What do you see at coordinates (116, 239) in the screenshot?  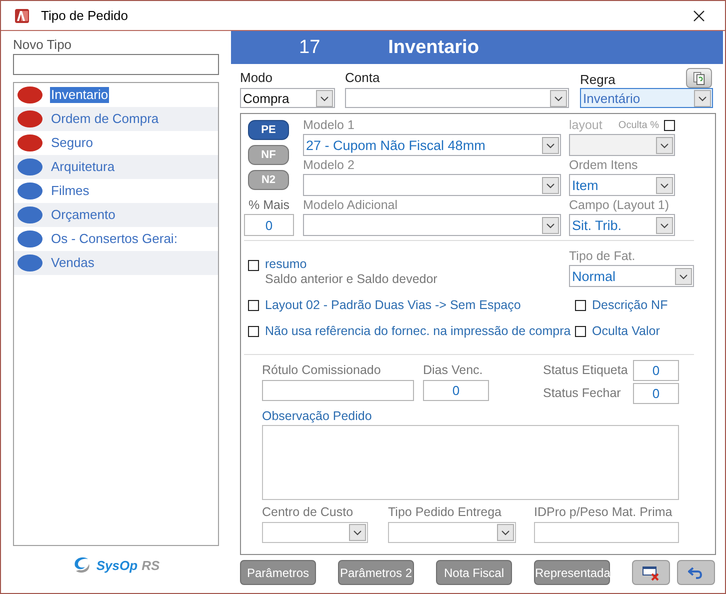 I see `list-item: Os - Consertos Gerai:` at bounding box center [116, 239].